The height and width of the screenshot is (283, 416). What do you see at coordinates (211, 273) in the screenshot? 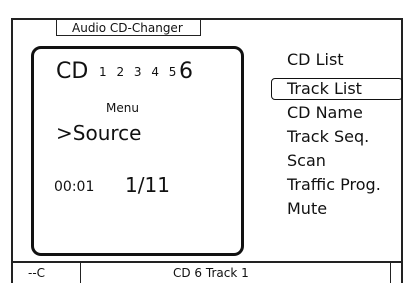
I see `status-center-text: CD 6 Track 1` at bounding box center [211, 273].